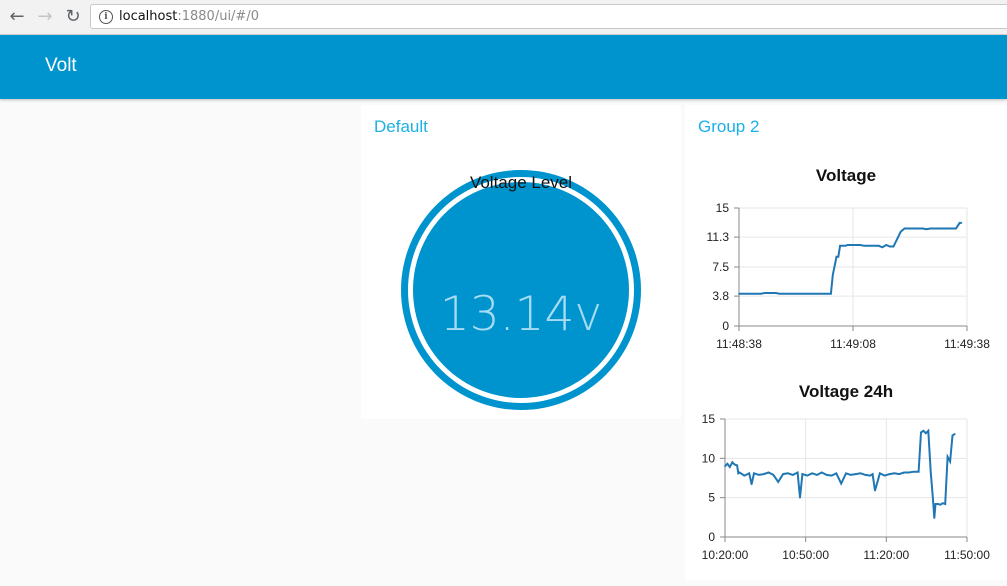 This screenshot has height=586, width=1007. Describe the element at coordinates (846, 487) in the screenshot. I see `voltage-24h-chart: 15 10 5 0 10:20:00 10:50:00 11:20:00 11:50:00` at that location.